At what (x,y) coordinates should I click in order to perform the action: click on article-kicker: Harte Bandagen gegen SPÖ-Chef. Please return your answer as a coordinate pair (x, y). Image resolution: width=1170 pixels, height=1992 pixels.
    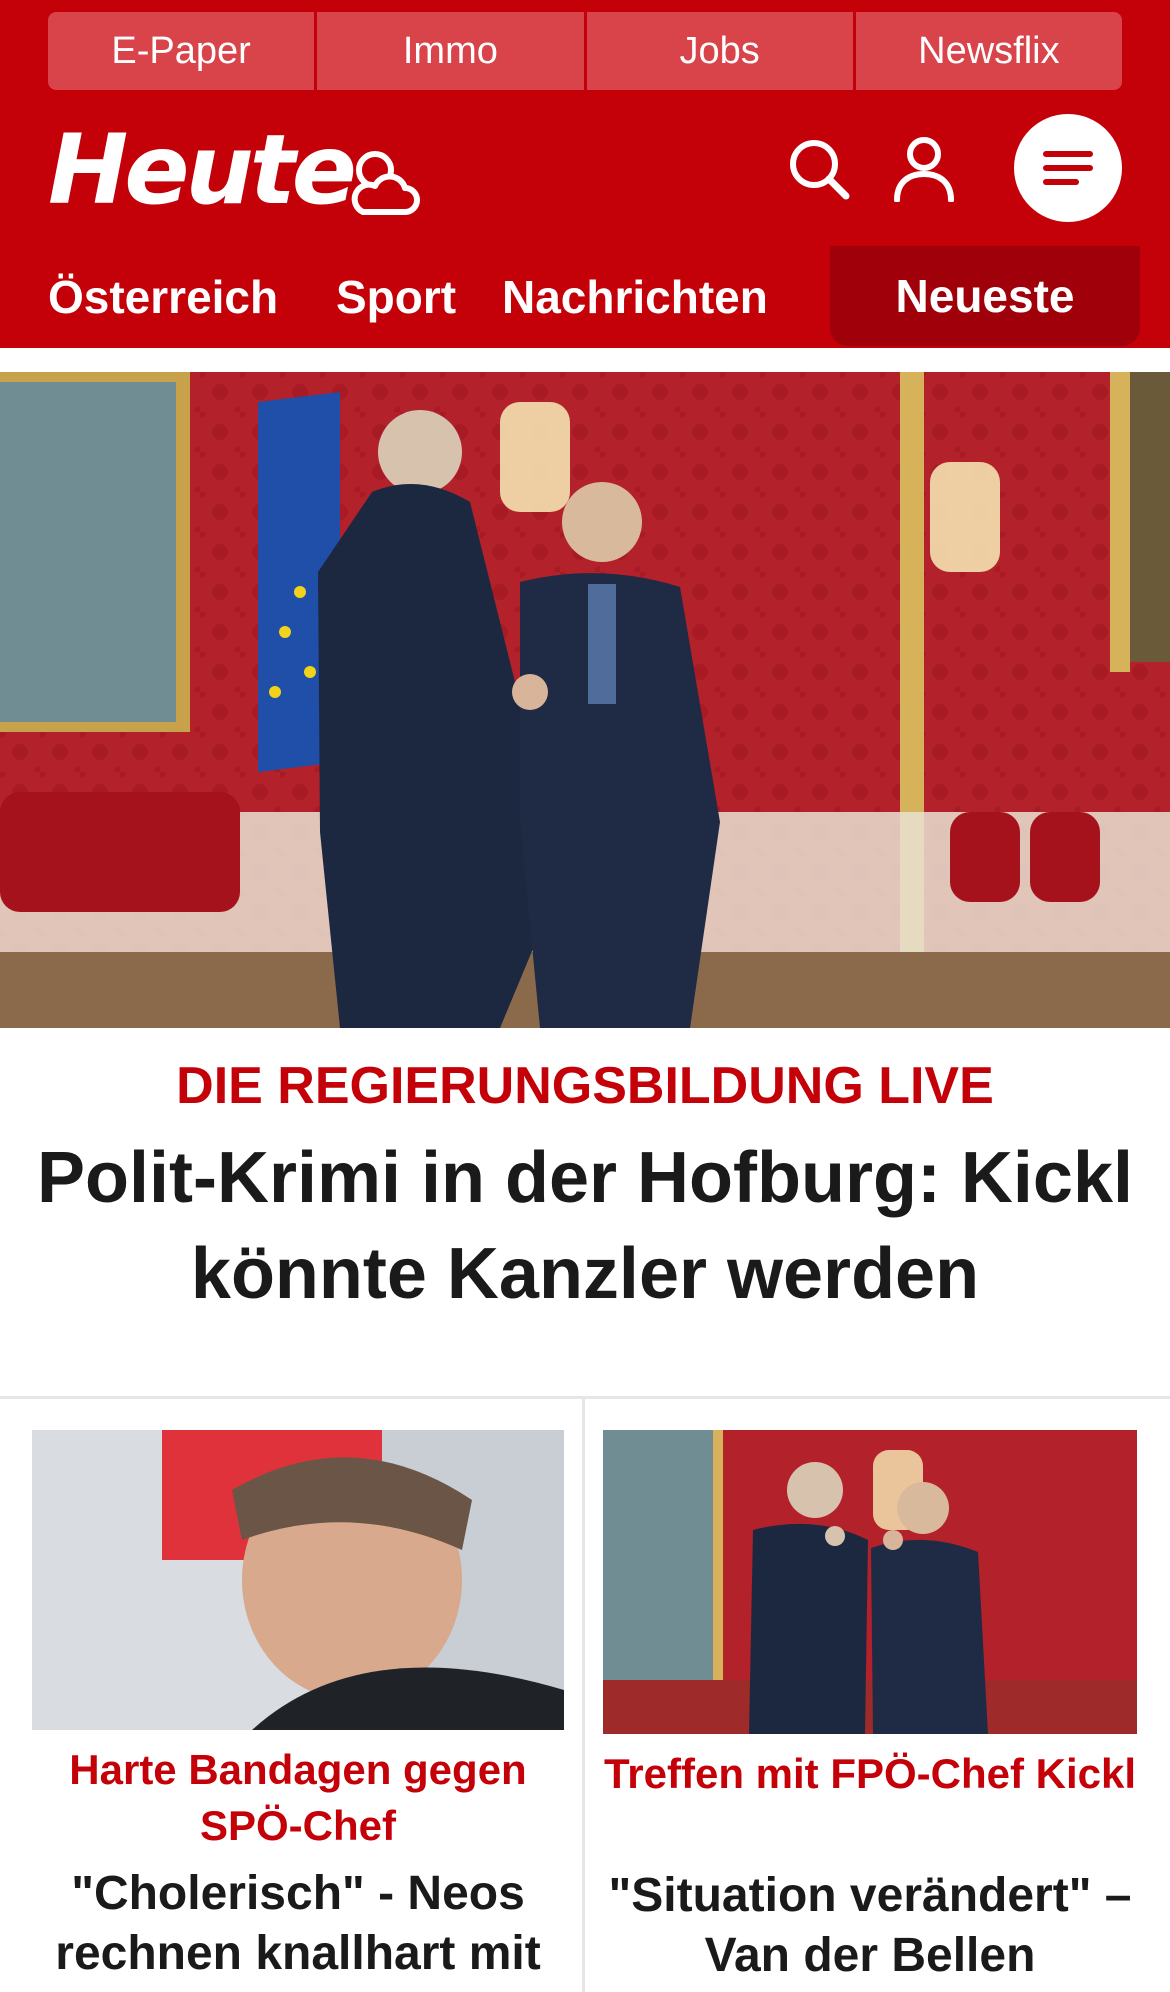
    Looking at the image, I should click on (298, 1797).